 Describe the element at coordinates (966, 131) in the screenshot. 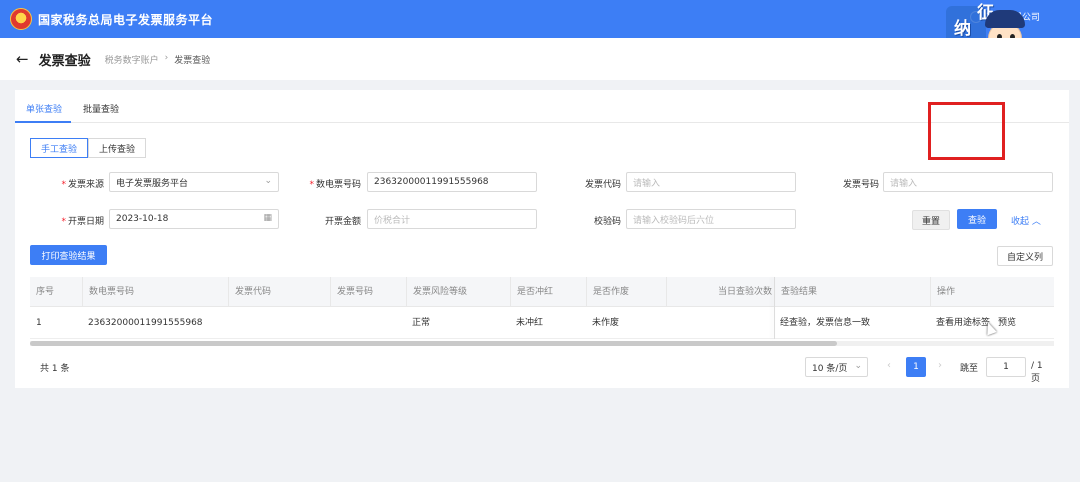

I see `highlight-box` at that location.